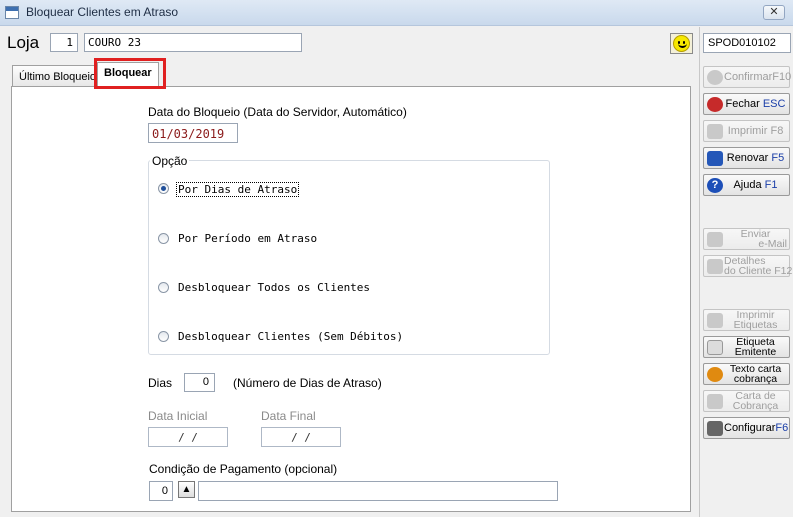  I want to click on configurar-key: F6, so click(782, 428).